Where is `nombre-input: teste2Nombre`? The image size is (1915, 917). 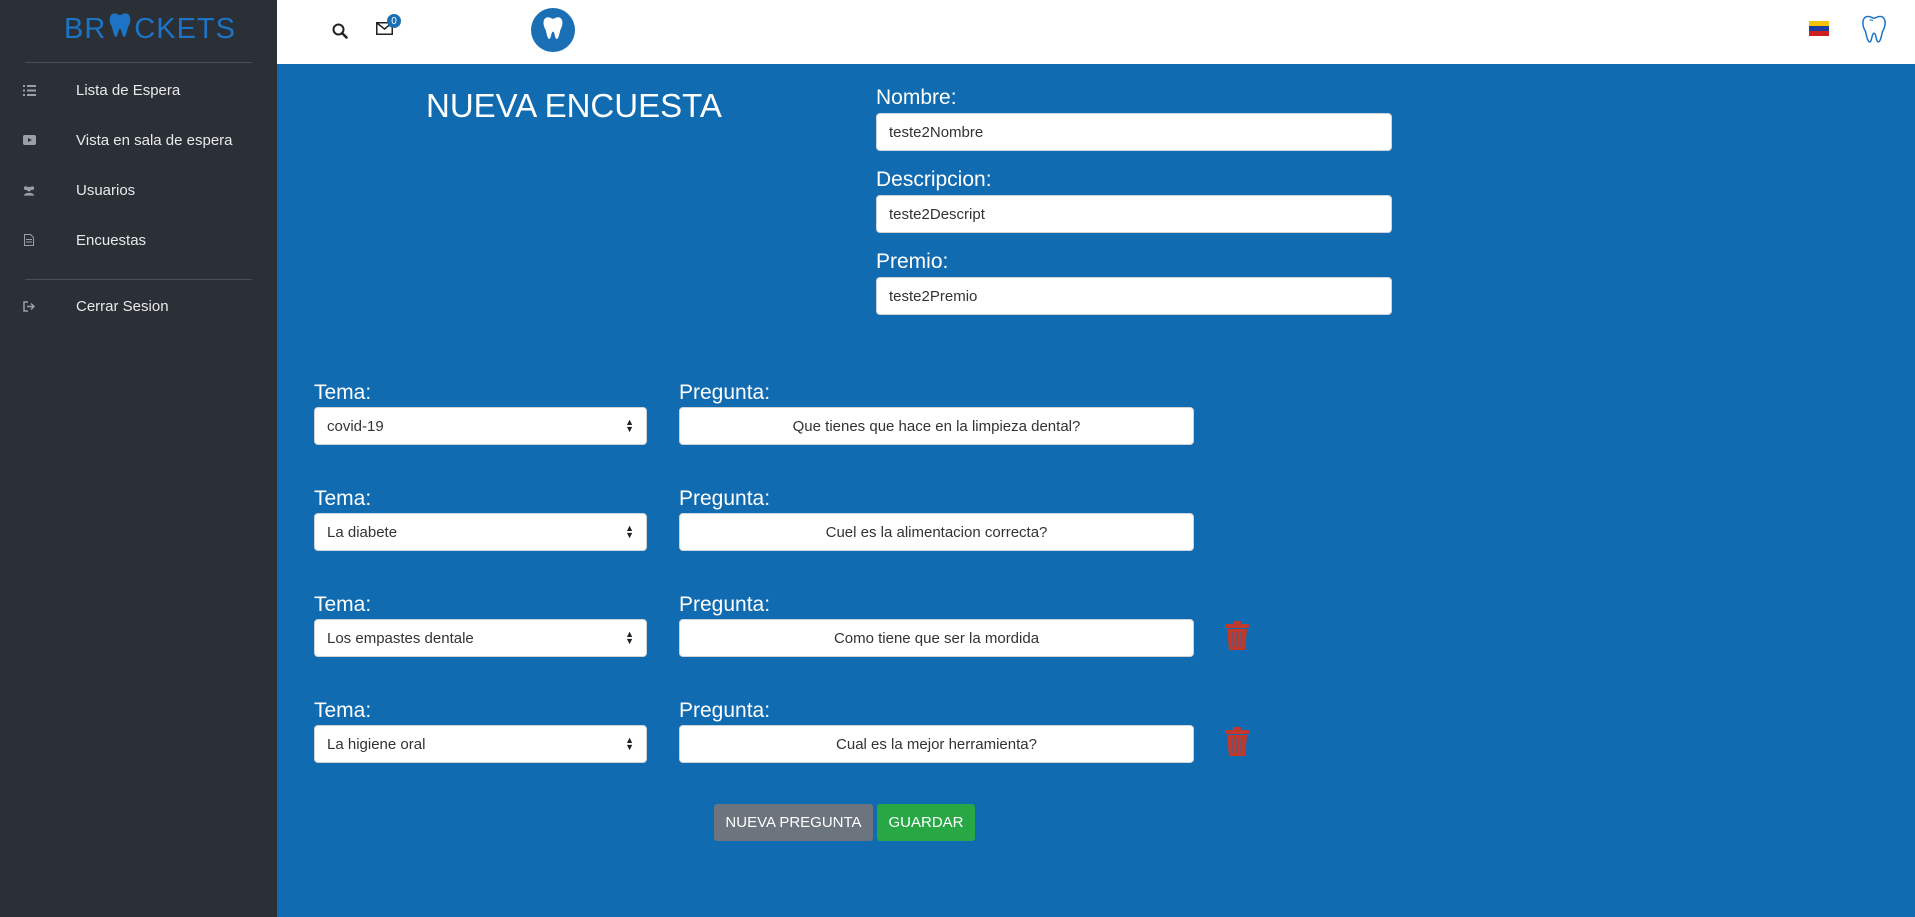
nombre-input: teste2Nombre is located at coordinates (1134, 132).